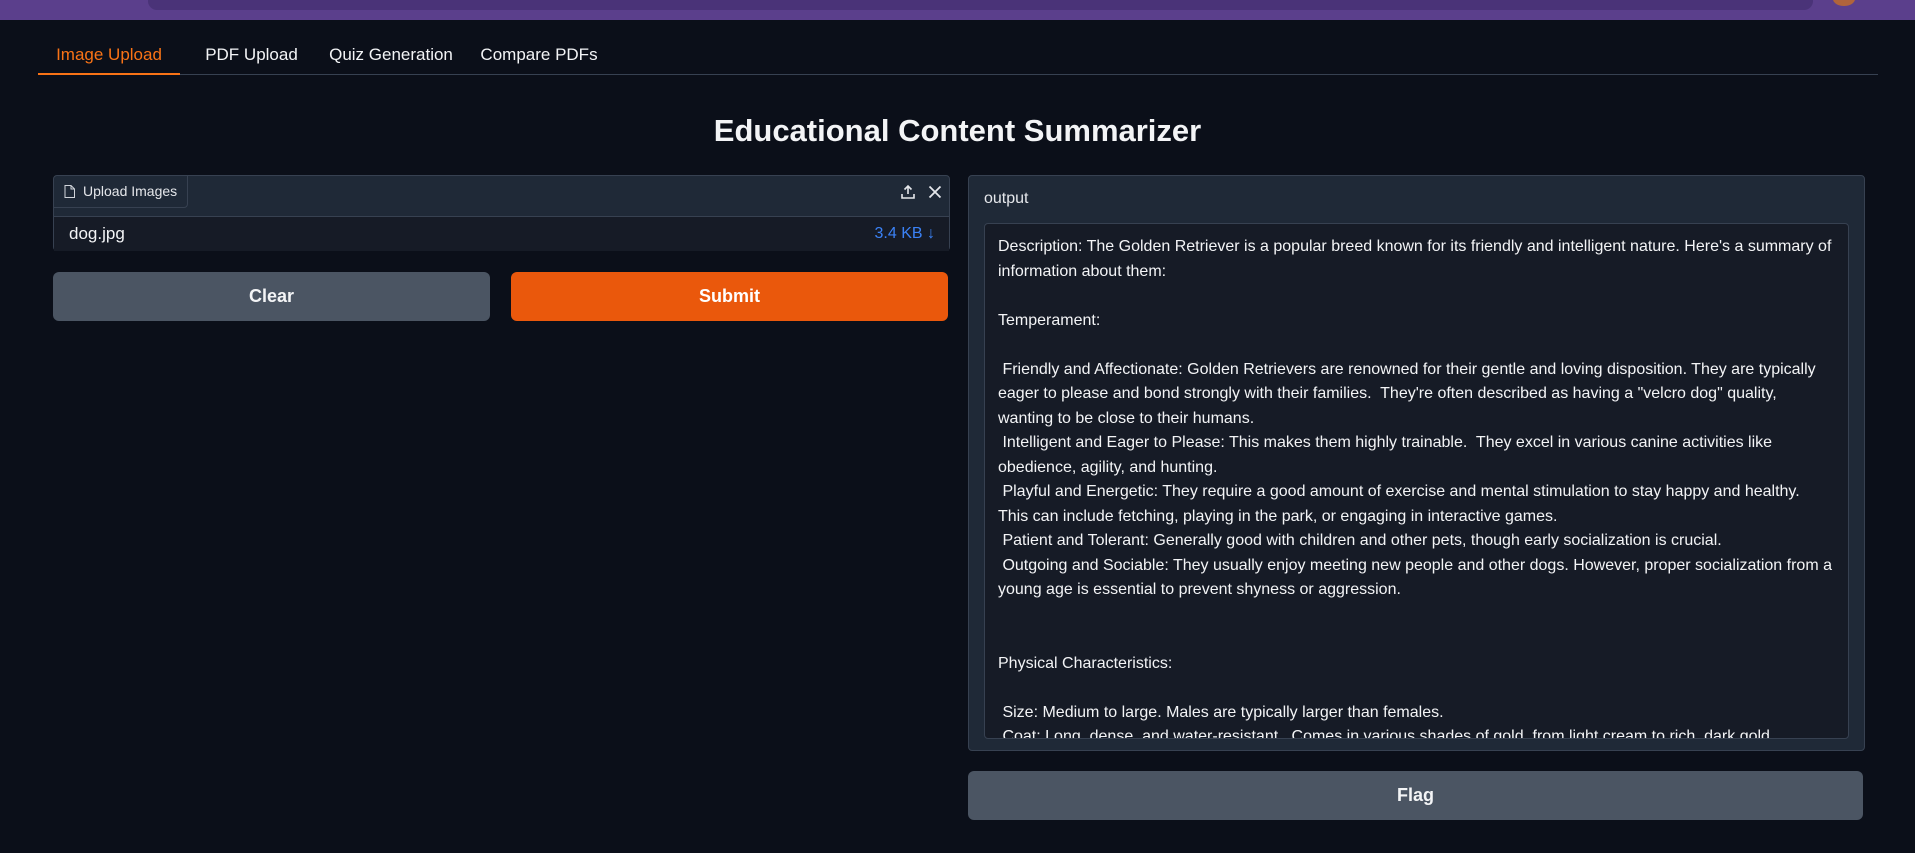 The image size is (1915, 853). What do you see at coordinates (1415, 795) in the screenshot?
I see `flag-button: Flag` at bounding box center [1415, 795].